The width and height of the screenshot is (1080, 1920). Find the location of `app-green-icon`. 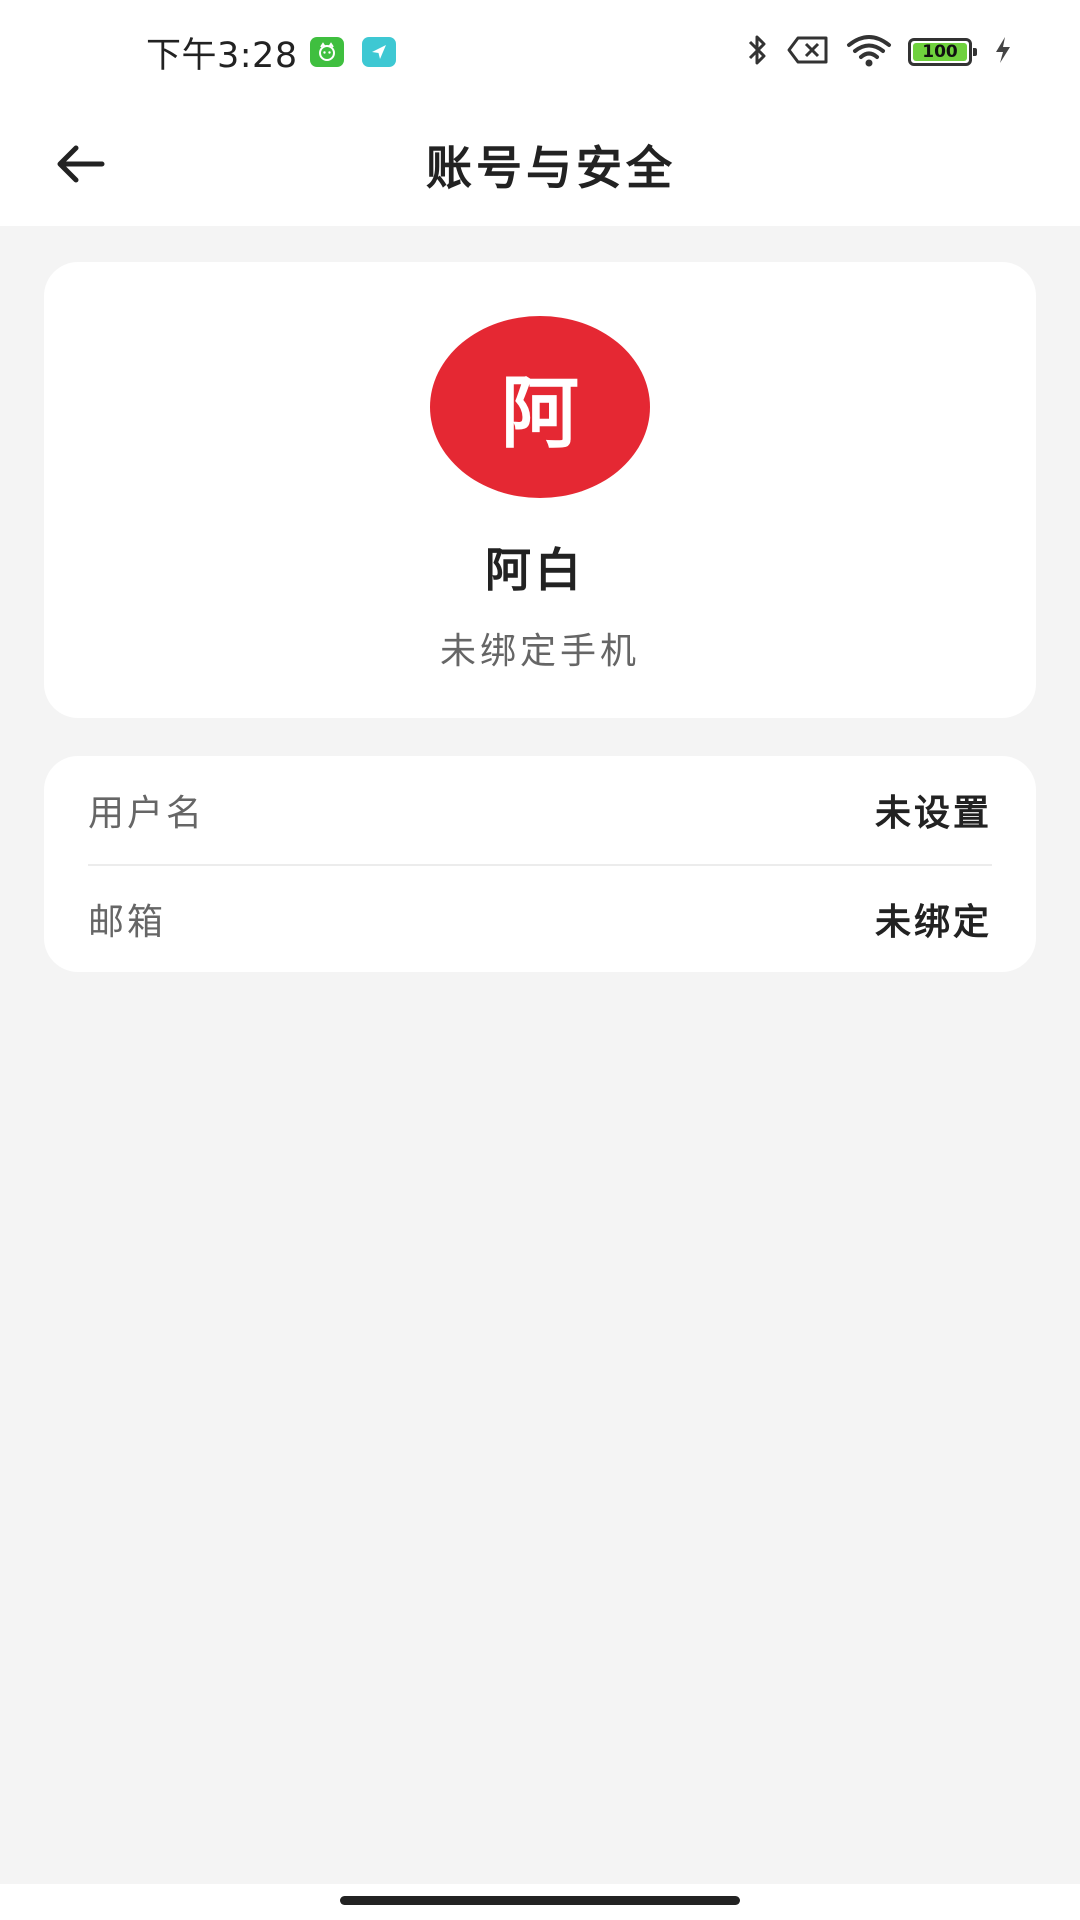

app-green-icon is located at coordinates (326, 52).